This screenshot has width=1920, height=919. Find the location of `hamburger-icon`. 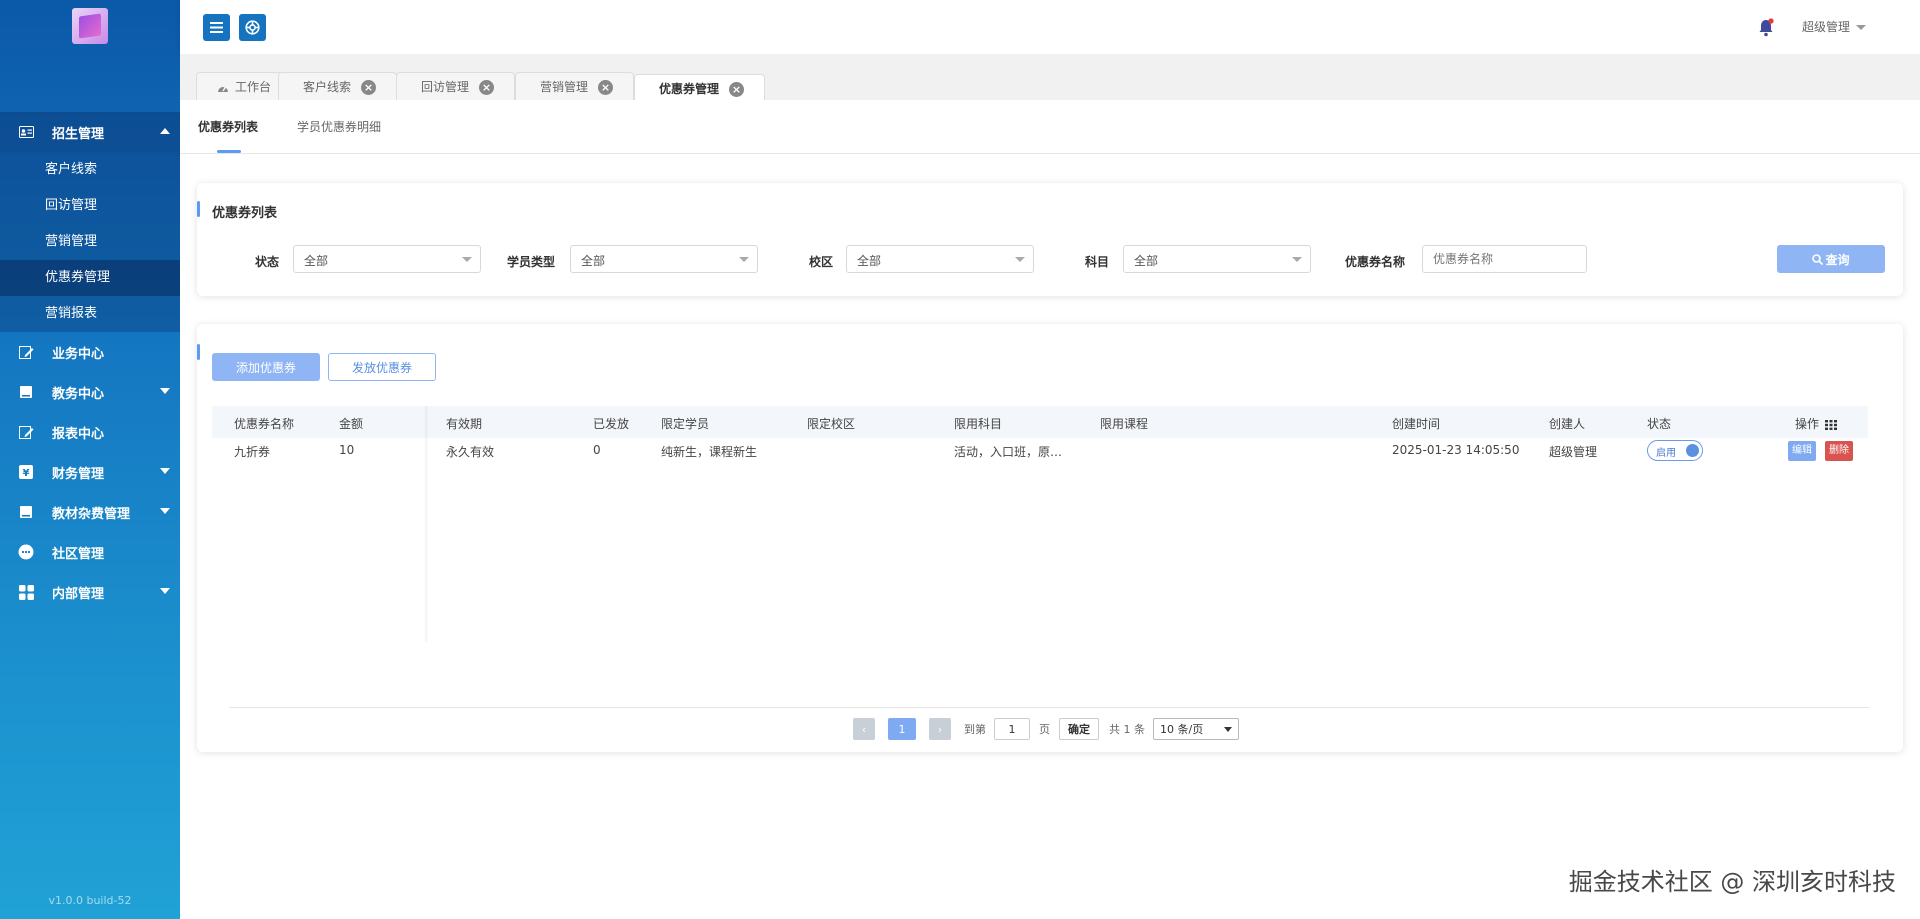

hamburger-icon is located at coordinates (216, 27).